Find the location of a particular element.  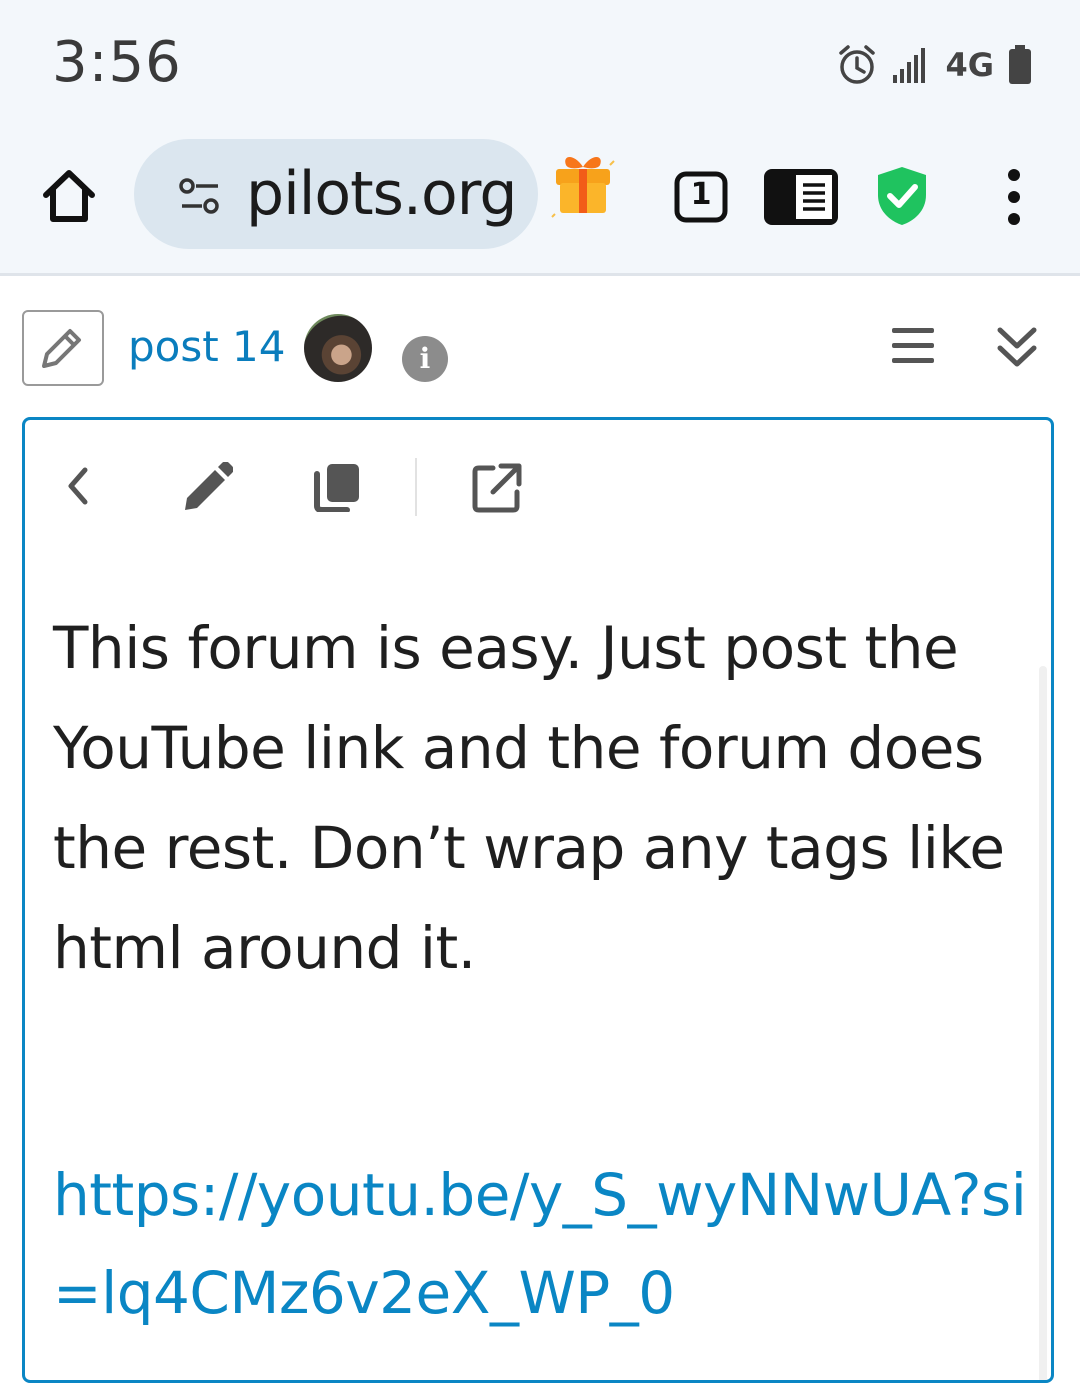

edit-post-button is located at coordinates (63, 348).